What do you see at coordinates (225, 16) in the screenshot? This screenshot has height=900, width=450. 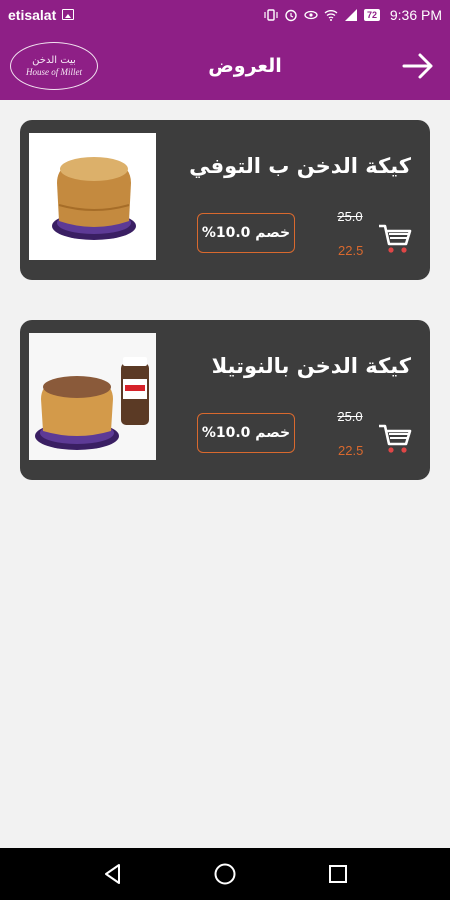 I see `status-bar: etisalat 72 9:36 PM` at bounding box center [225, 16].